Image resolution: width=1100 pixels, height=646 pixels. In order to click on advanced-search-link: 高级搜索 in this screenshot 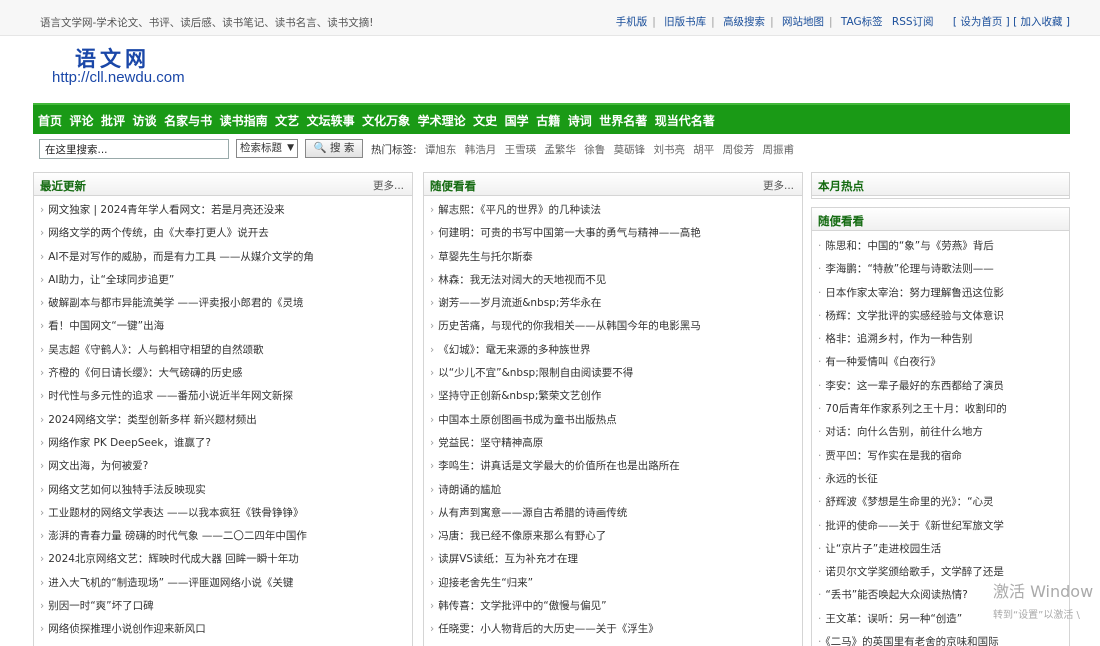, I will do `click(744, 21)`.